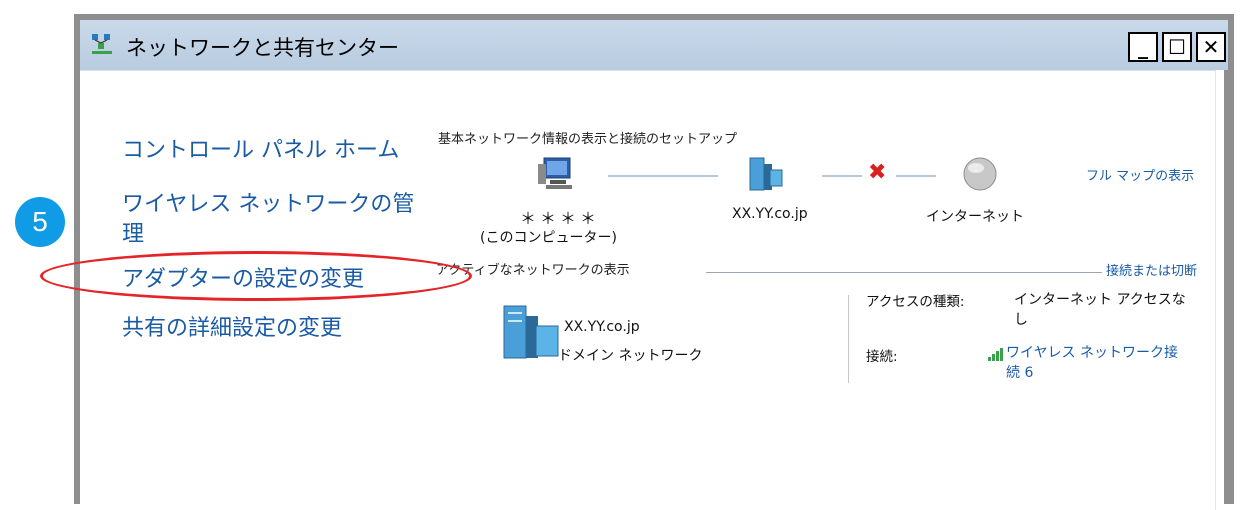 The width and height of the screenshot is (1241, 510). I want to click on basic-network-heading: 基本ネットワーク情報の表示と接続のセットアップ, so click(588, 139).